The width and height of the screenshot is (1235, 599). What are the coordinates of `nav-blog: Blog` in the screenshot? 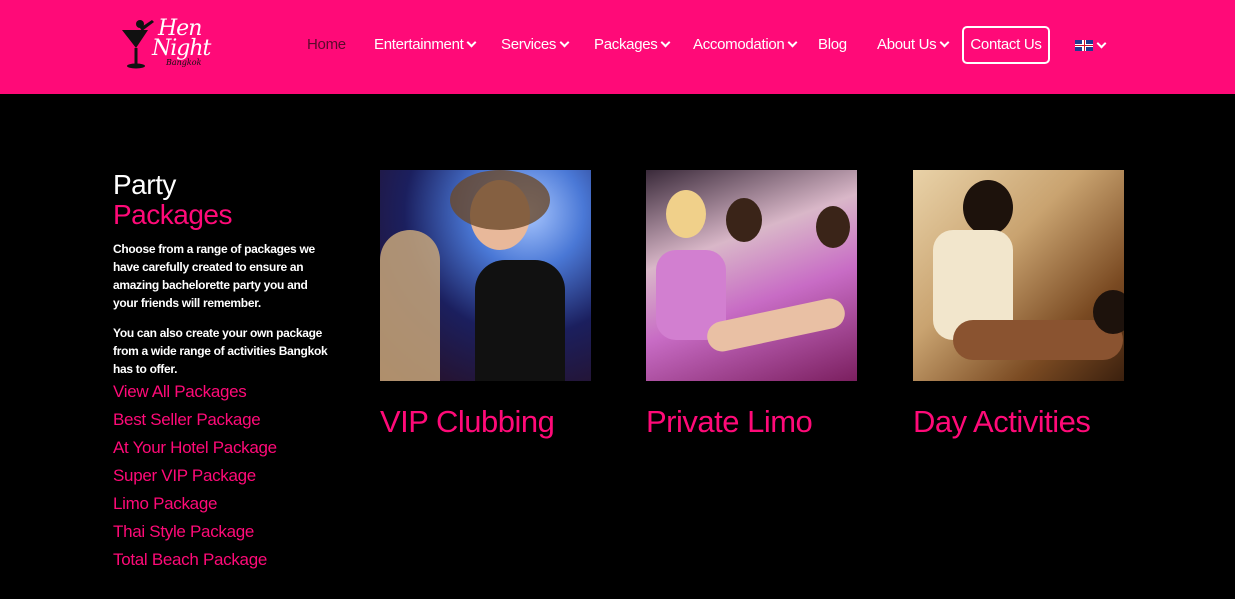 It's located at (832, 45).